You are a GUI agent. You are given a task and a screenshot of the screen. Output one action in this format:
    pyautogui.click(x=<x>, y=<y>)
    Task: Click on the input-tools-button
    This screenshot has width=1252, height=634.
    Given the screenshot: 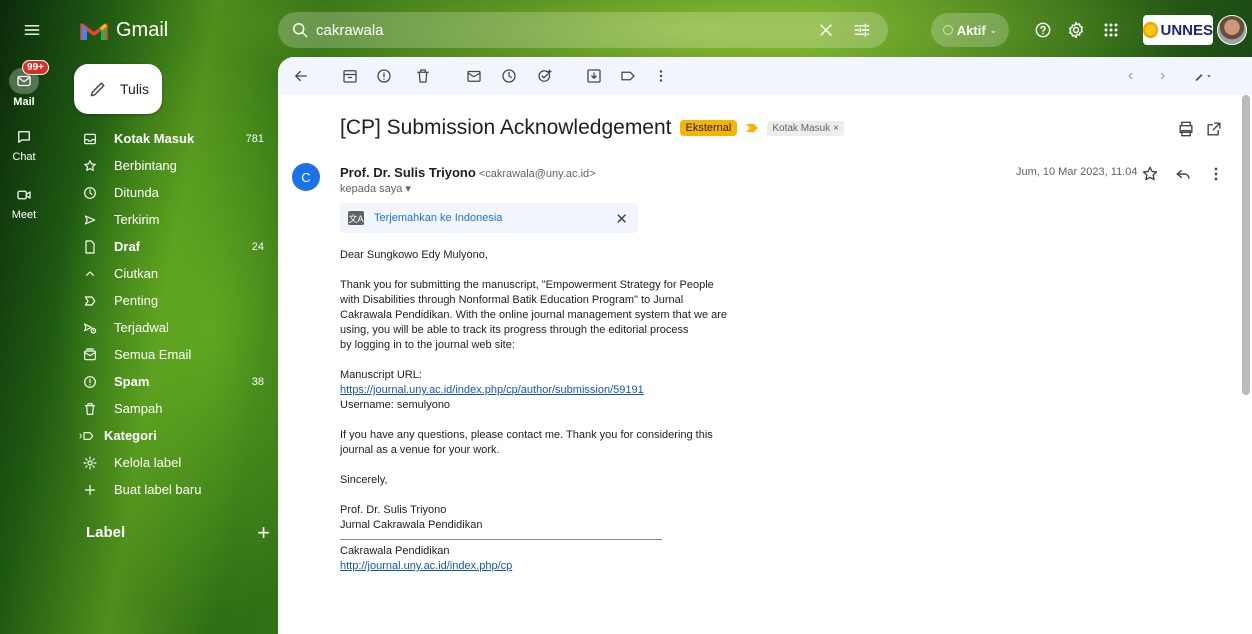 What is the action you would take?
    pyautogui.click(x=1209, y=76)
    